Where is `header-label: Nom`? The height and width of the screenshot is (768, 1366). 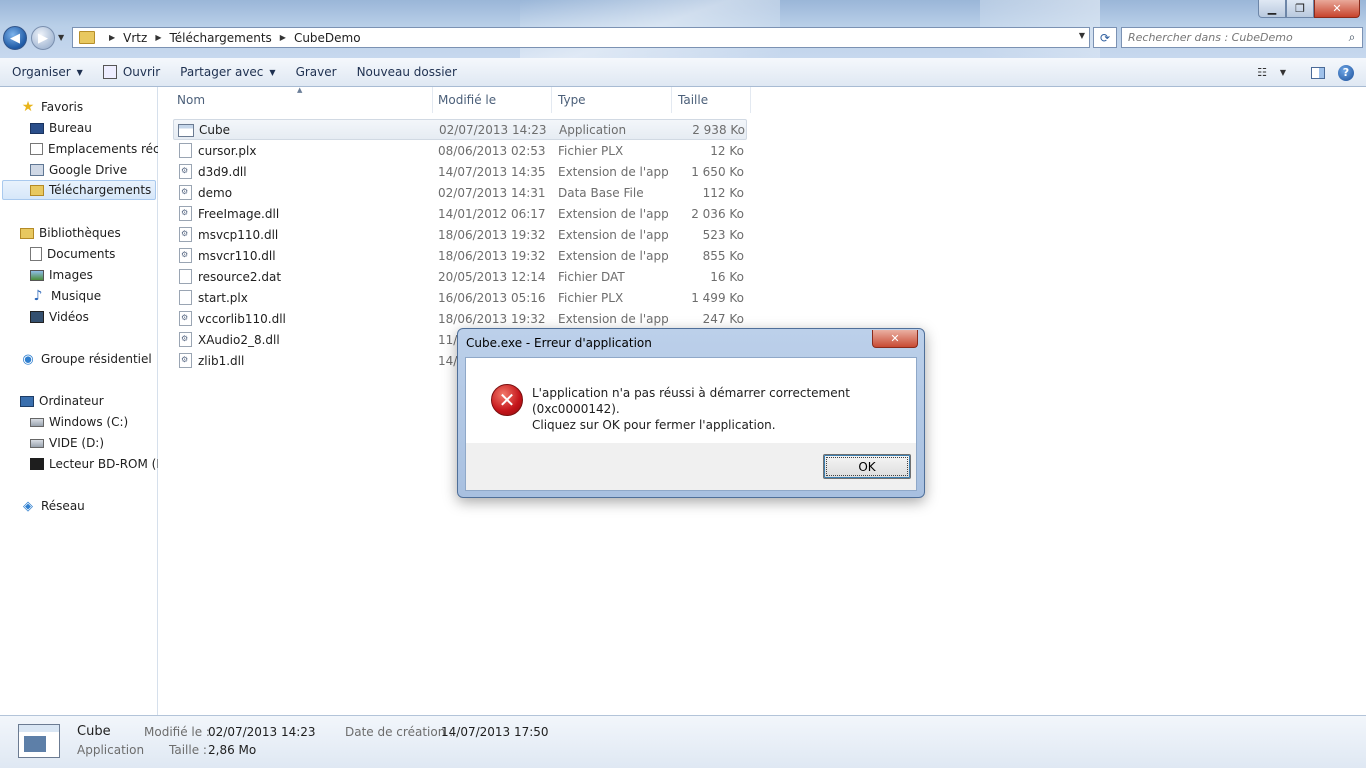
header-label: Nom is located at coordinates (191, 100).